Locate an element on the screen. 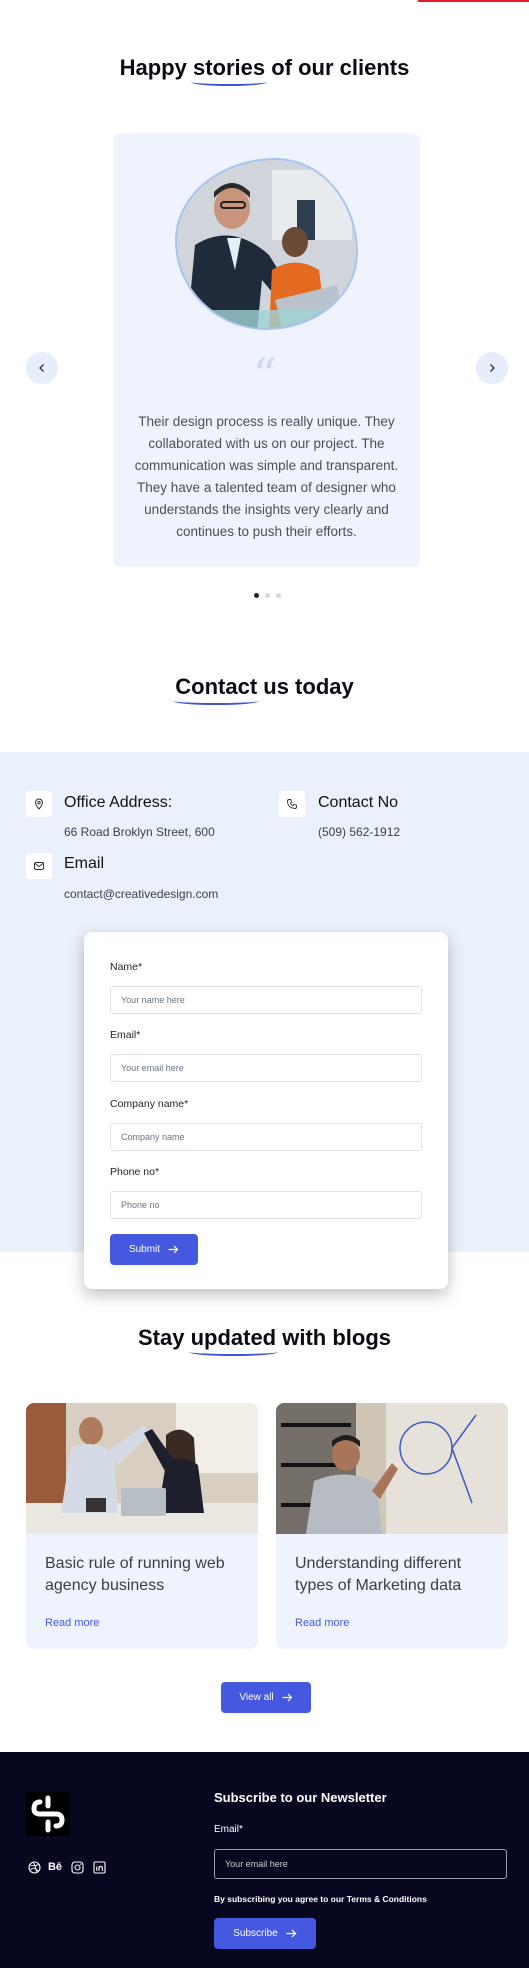 This screenshot has height=1968, width=529. contact-no-value: (509) 562-1912 is located at coordinates (359, 832).